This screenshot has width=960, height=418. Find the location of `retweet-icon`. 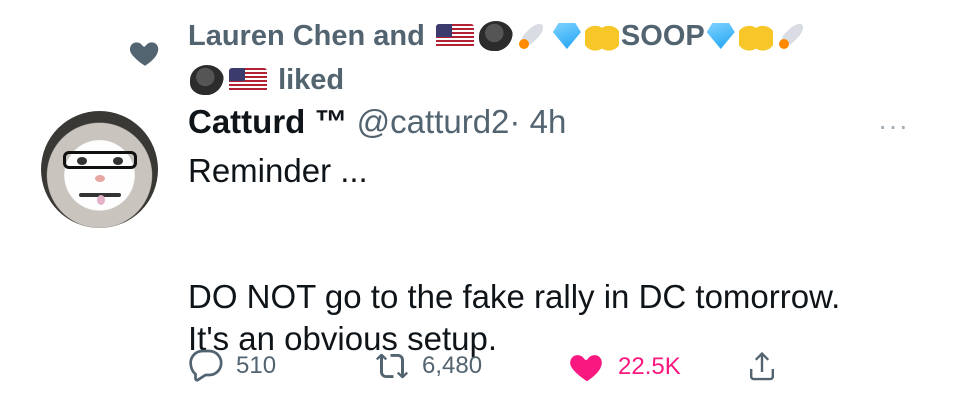

retweet-icon is located at coordinates (392, 366).